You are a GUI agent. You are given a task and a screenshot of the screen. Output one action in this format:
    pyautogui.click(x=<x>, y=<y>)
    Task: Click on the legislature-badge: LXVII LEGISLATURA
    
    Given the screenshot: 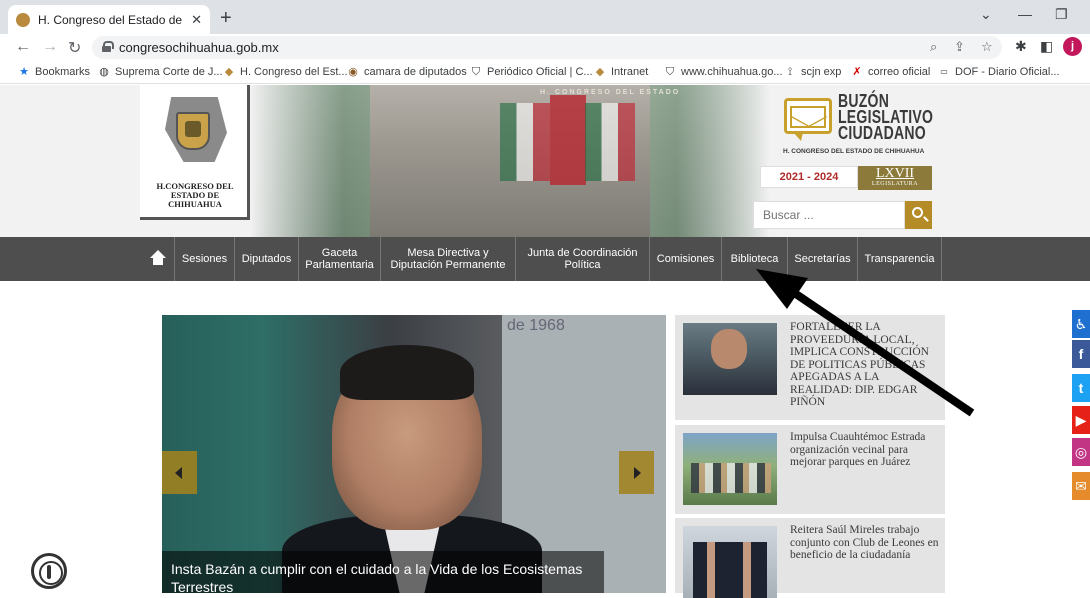 What is the action you would take?
    pyautogui.click(x=895, y=178)
    